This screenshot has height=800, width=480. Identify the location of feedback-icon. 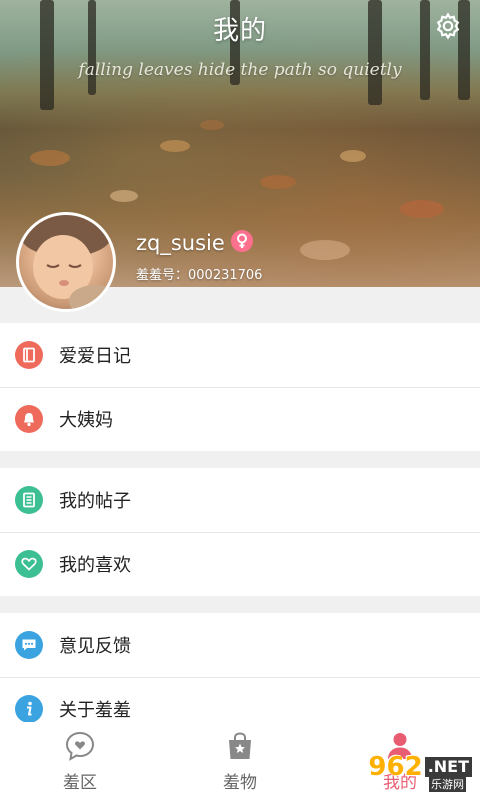
(29, 645).